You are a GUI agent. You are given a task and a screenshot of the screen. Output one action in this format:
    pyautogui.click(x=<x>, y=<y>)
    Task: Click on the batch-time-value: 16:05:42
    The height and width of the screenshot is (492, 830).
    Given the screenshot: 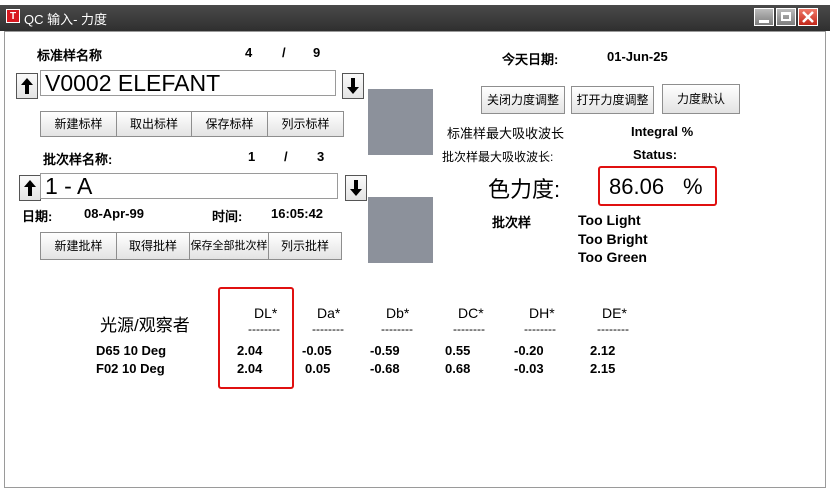 What is the action you would take?
    pyautogui.click(x=297, y=213)
    